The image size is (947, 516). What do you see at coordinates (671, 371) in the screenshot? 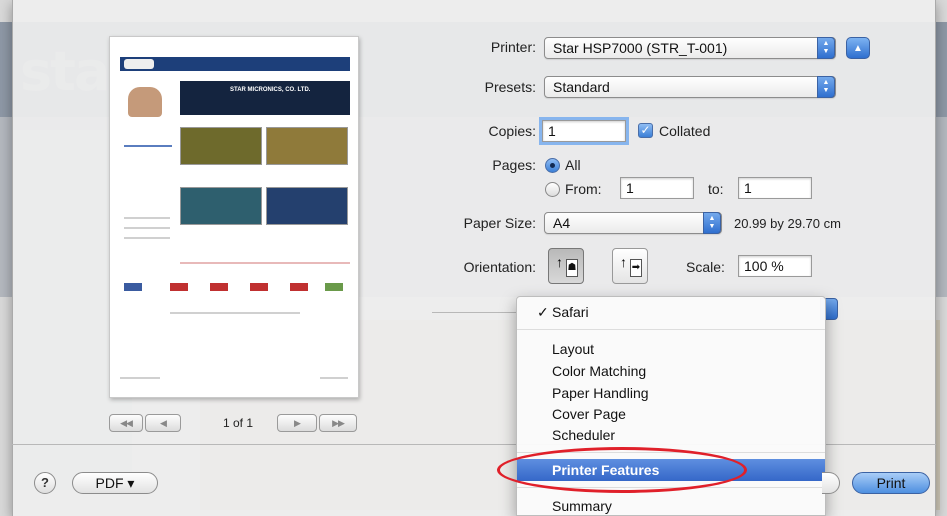
I see `menu-item-color-matching: Color Matching` at bounding box center [671, 371].